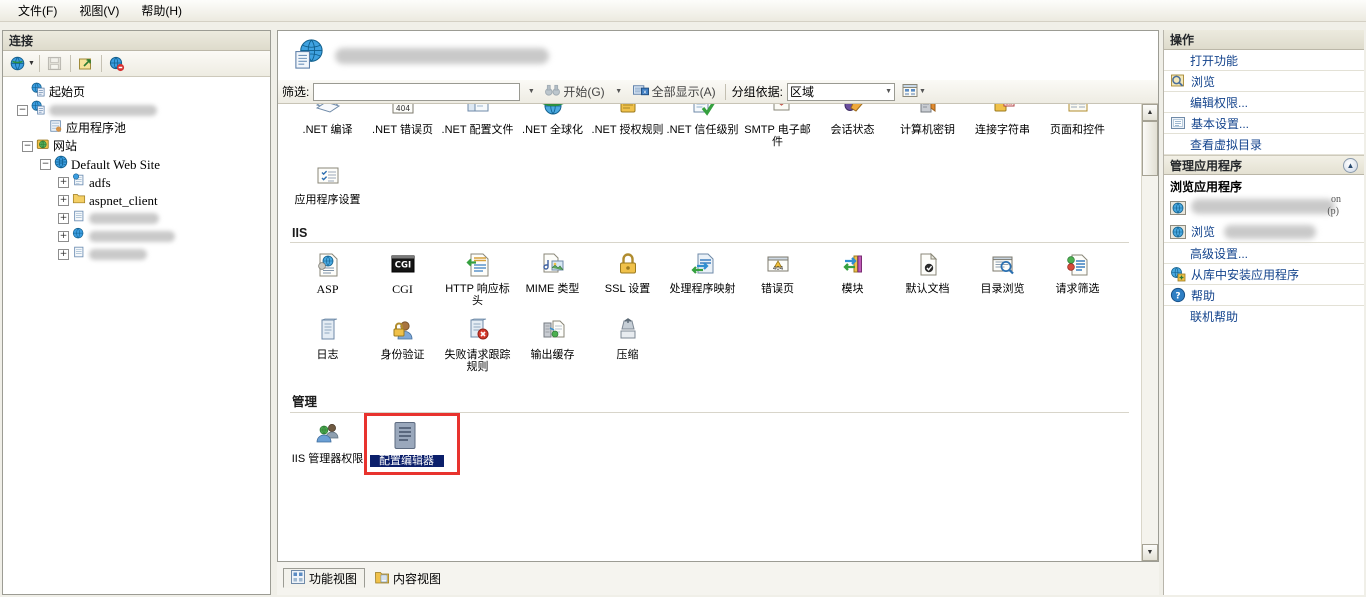  What do you see at coordinates (552, 343) in the screenshot?
I see `feature-output-caching: 输出缓存` at bounding box center [552, 343].